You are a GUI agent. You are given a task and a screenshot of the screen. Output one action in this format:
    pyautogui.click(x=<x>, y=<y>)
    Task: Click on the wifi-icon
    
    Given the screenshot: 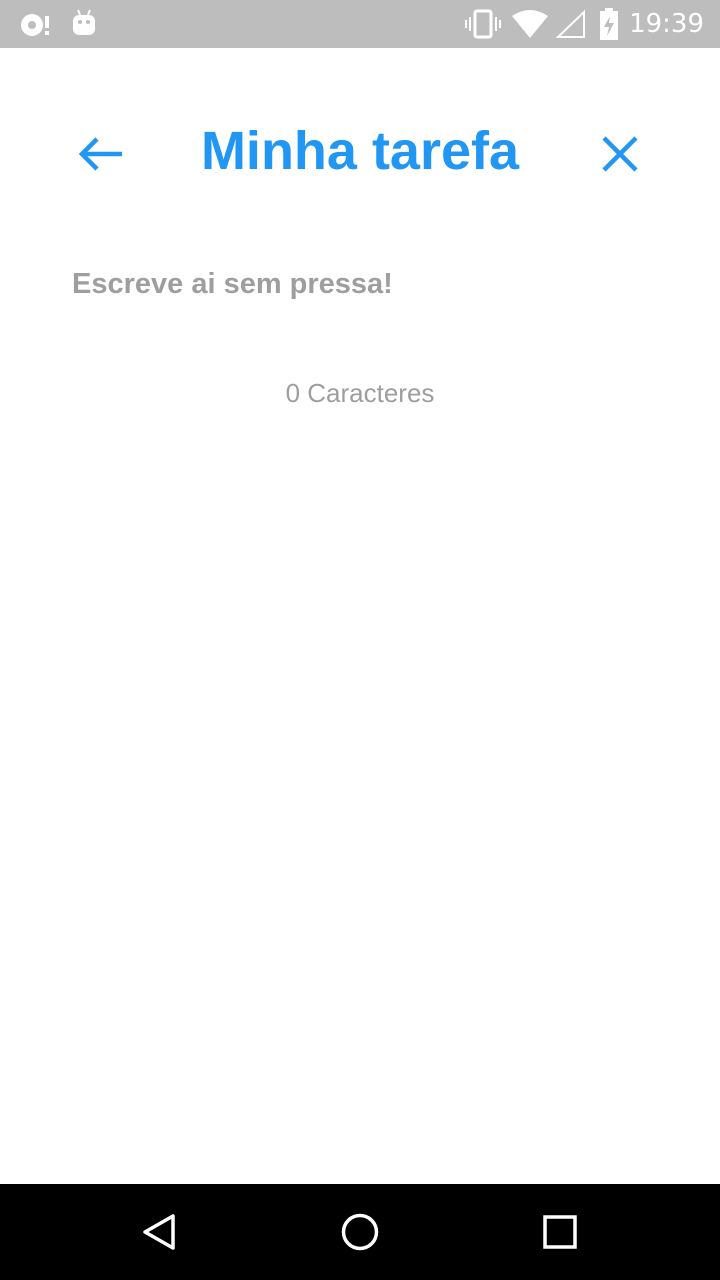 What is the action you would take?
    pyautogui.click(x=530, y=24)
    